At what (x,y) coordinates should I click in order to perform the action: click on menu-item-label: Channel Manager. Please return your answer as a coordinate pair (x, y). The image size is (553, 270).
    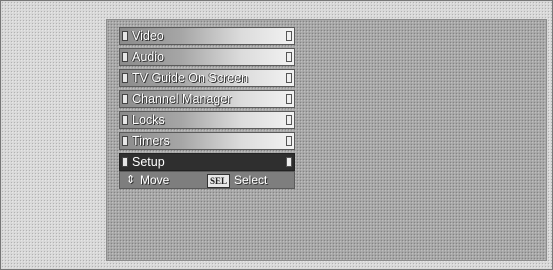
    Looking at the image, I should click on (182, 99).